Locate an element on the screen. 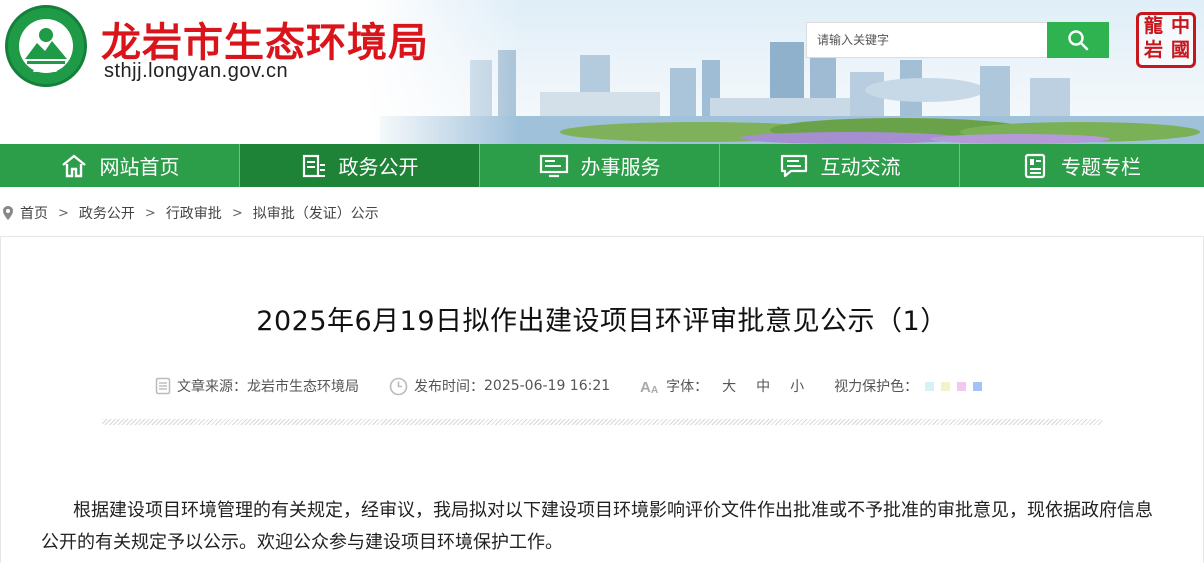 This screenshot has height=563, width=1204. home-icon is located at coordinates (74, 166).